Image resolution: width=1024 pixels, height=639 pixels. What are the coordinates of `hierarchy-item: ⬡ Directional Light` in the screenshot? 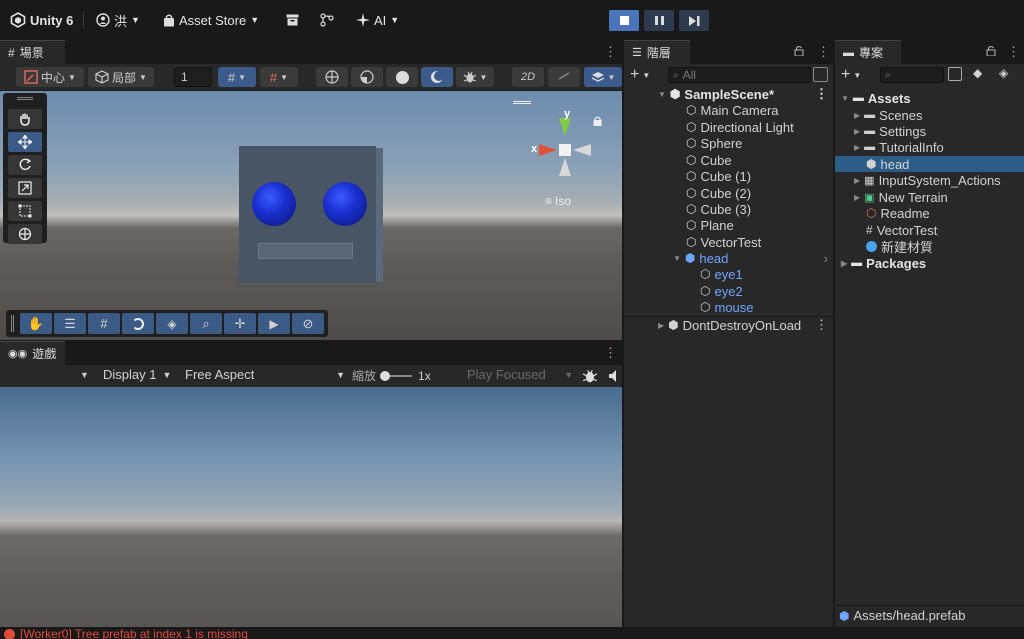 It's located at (740, 127).